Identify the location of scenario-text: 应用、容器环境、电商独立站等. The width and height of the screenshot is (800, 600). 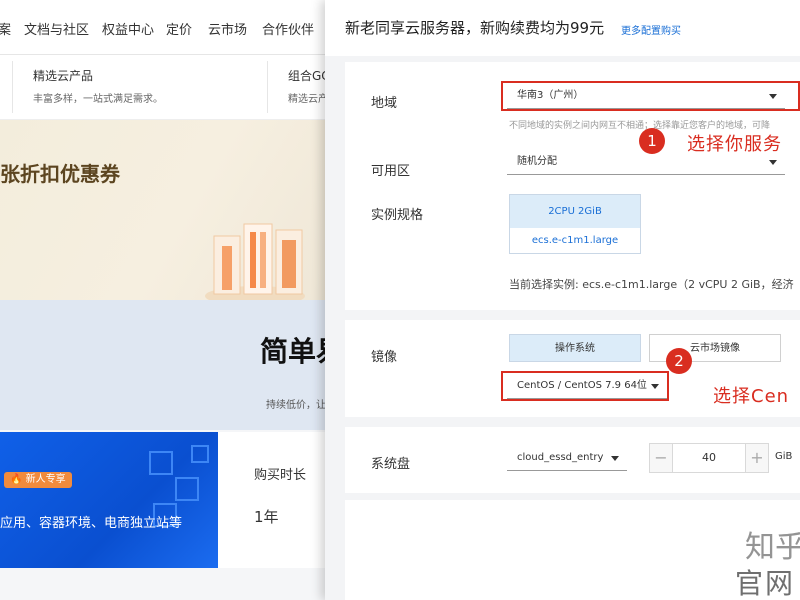
(91, 523).